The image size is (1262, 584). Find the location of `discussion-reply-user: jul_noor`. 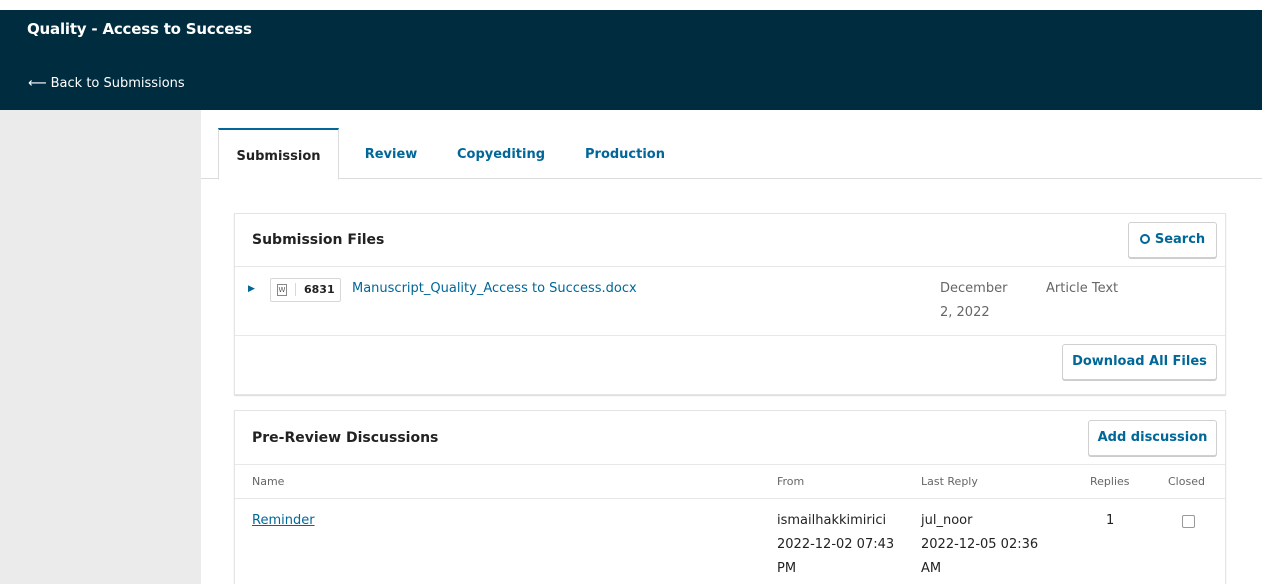

discussion-reply-user: jul_noor is located at coordinates (947, 520).